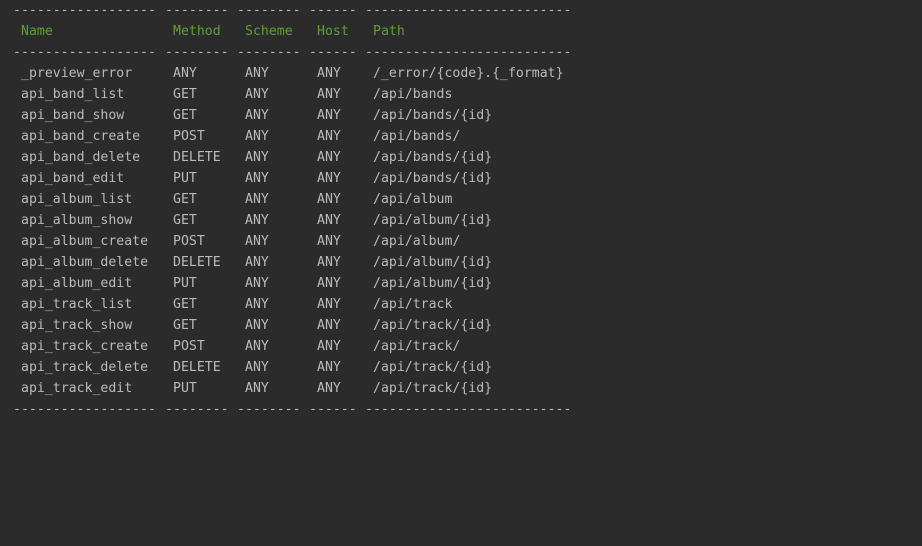 This screenshot has height=546, width=922. Describe the element at coordinates (81, 157) in the screenshot. I see `route-name: api_band_delete` at that location.